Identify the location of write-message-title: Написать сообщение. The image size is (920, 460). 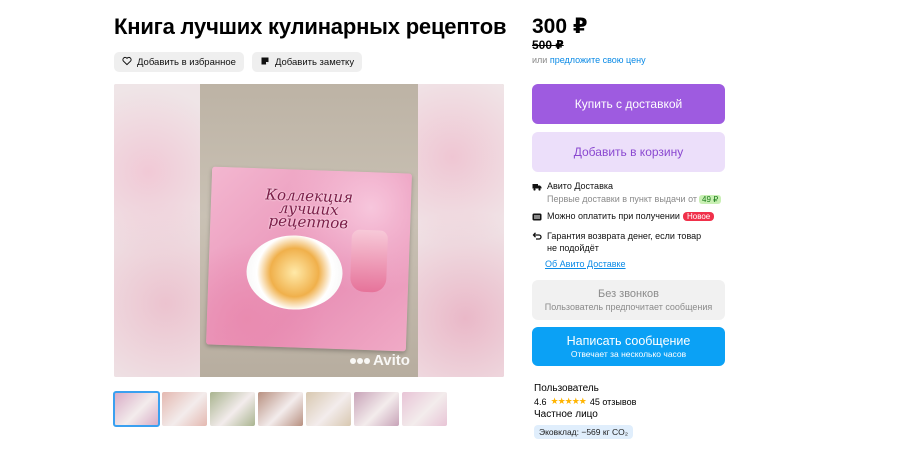
(628, 341).